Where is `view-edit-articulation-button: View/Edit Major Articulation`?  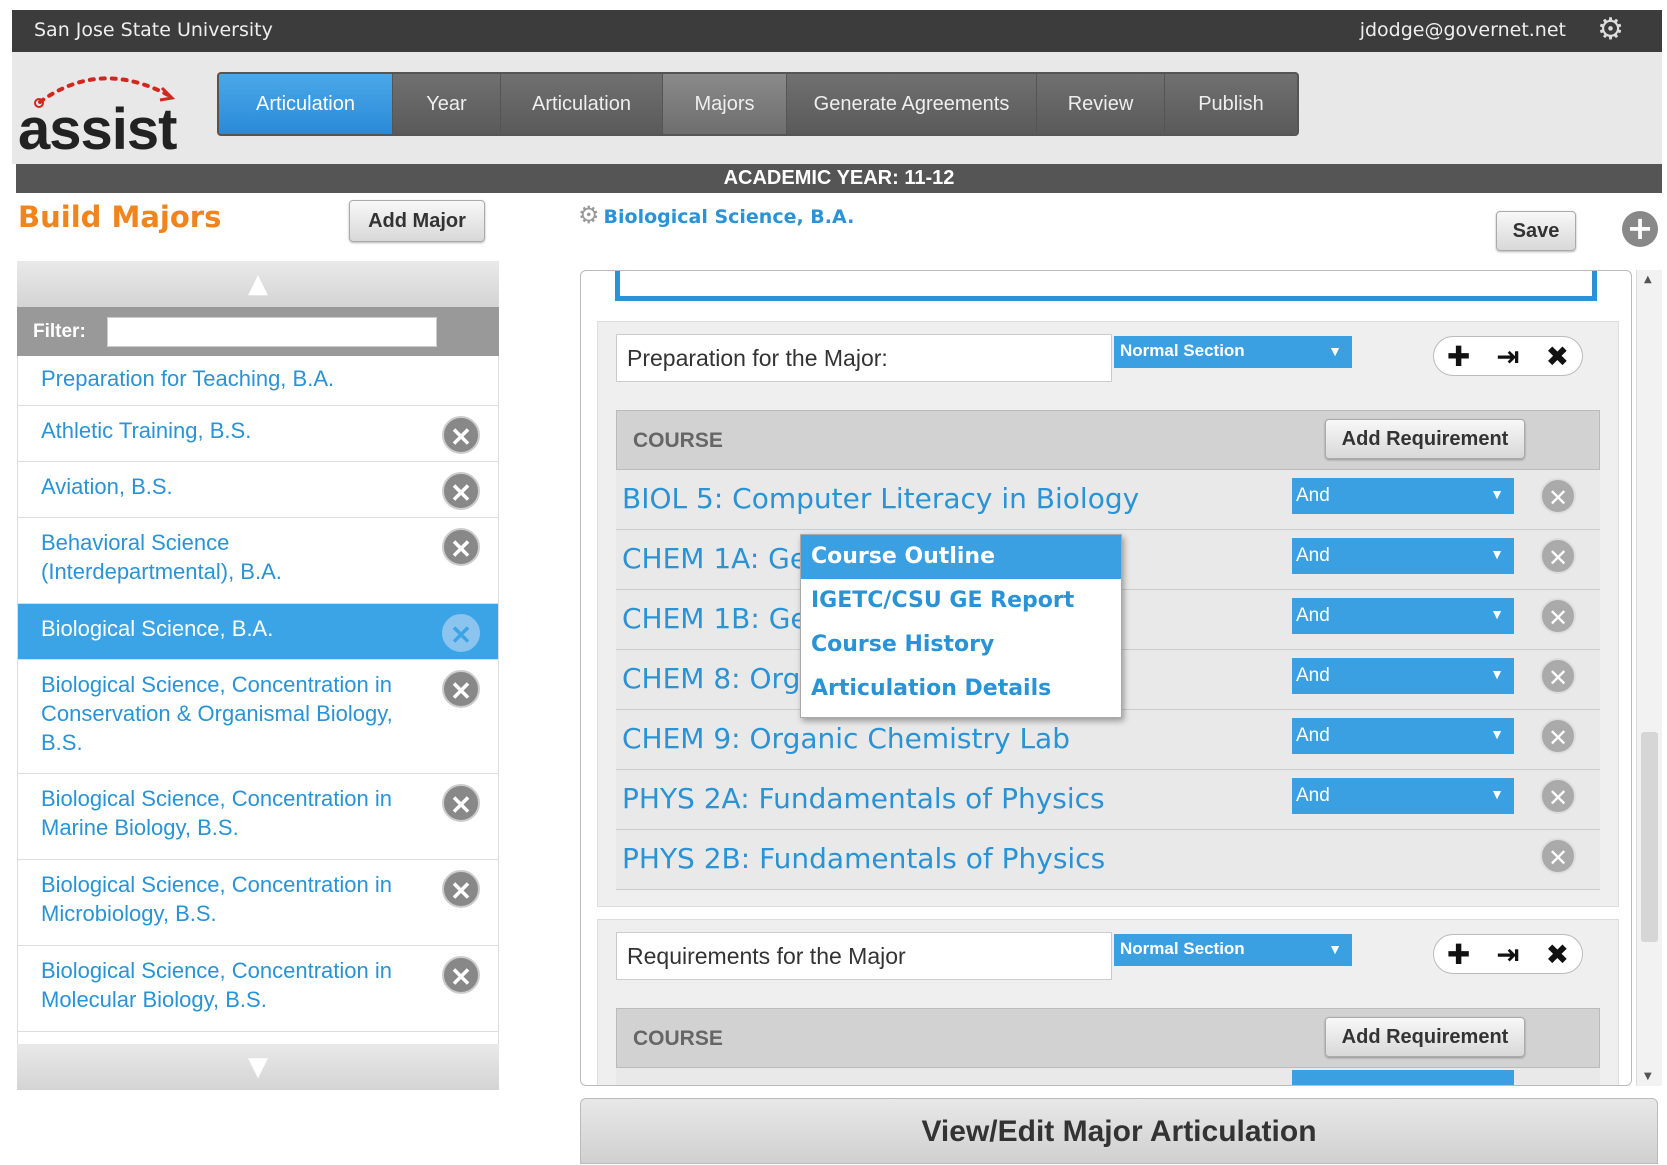
view-edit-articulation-button: View/Edit Major Articulation is located at coordinates (1119, 1131).